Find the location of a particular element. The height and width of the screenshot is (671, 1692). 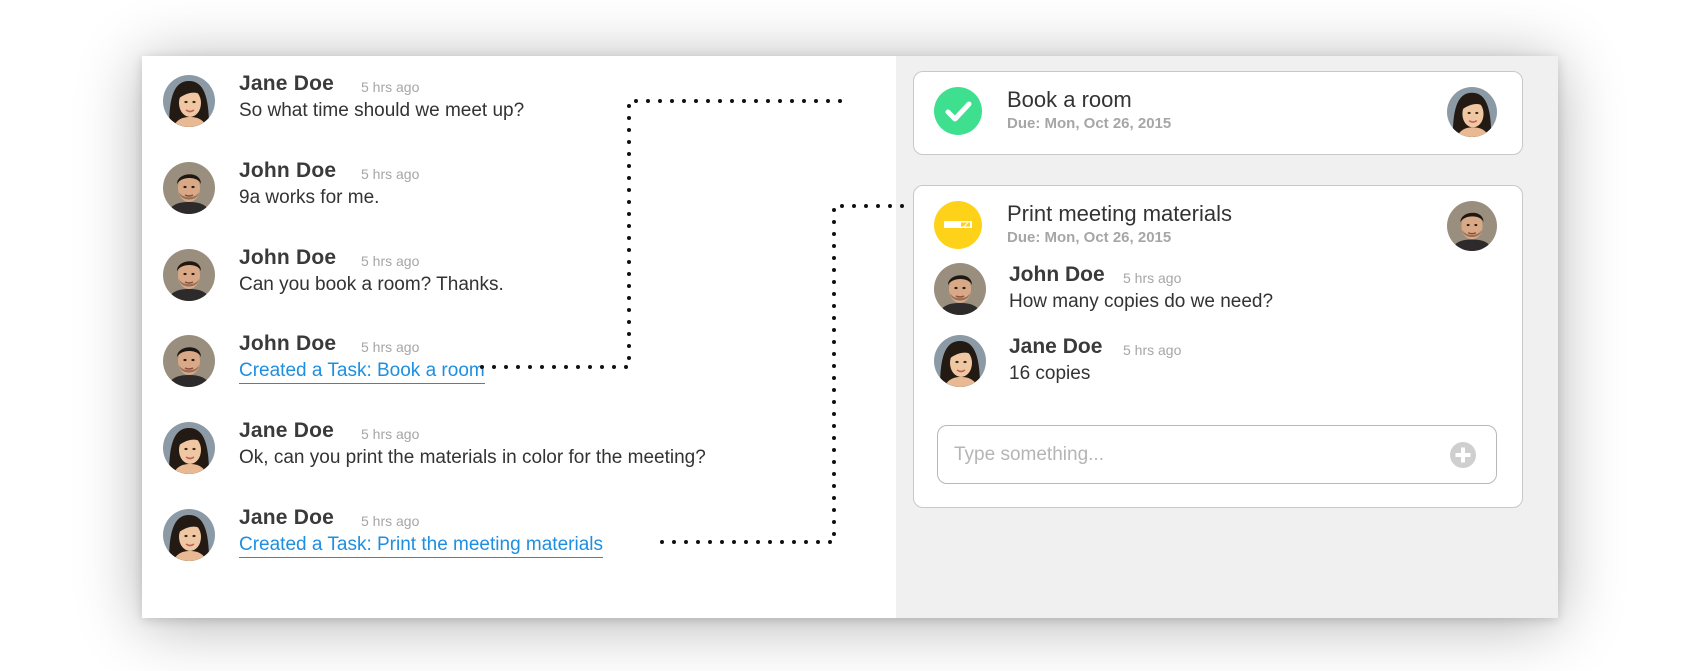

checkmark-icon is located at coordinates (958, 111).